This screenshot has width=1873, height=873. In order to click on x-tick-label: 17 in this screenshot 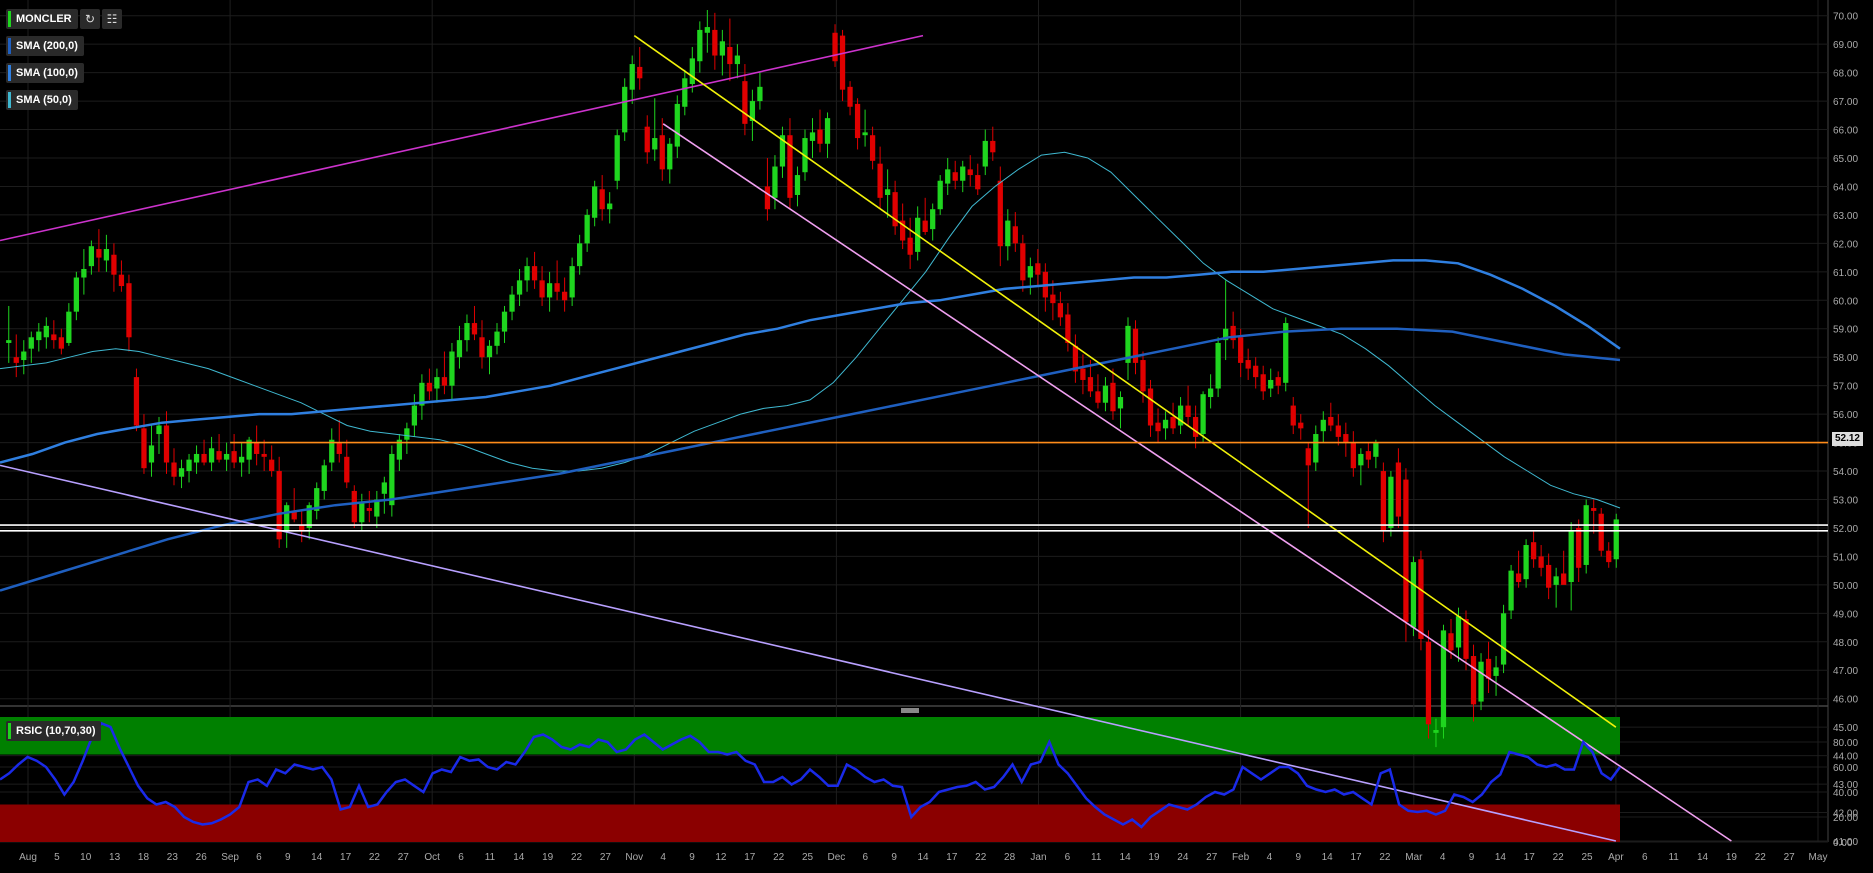, I will do `click(952, 857)`.